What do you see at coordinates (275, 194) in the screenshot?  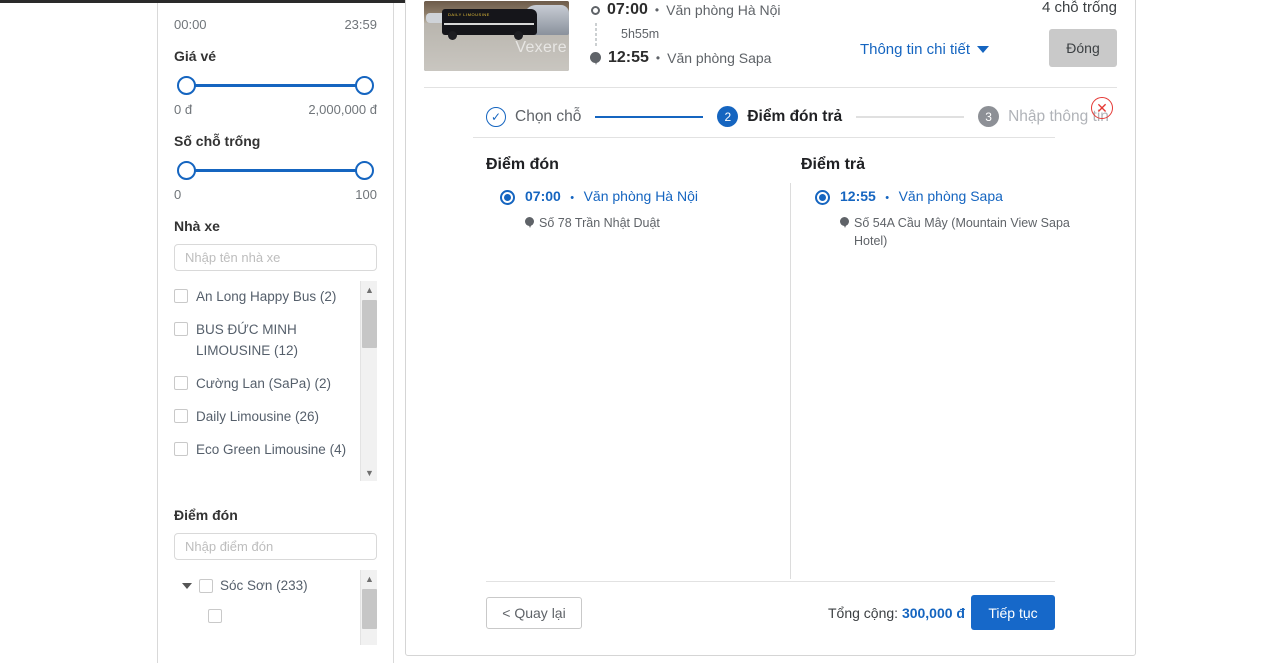 I see `seats-range-values: 0 100` at bounding box center [275, 194].